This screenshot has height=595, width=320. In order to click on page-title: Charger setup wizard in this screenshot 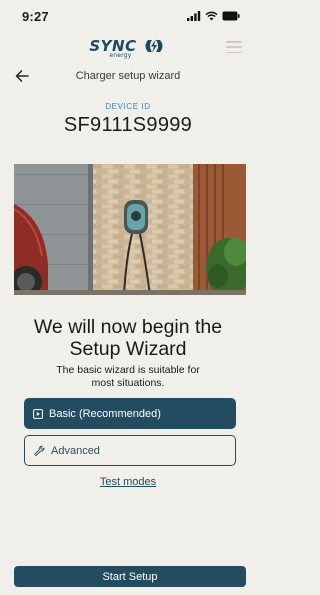, I will do `click(128, 76)`.